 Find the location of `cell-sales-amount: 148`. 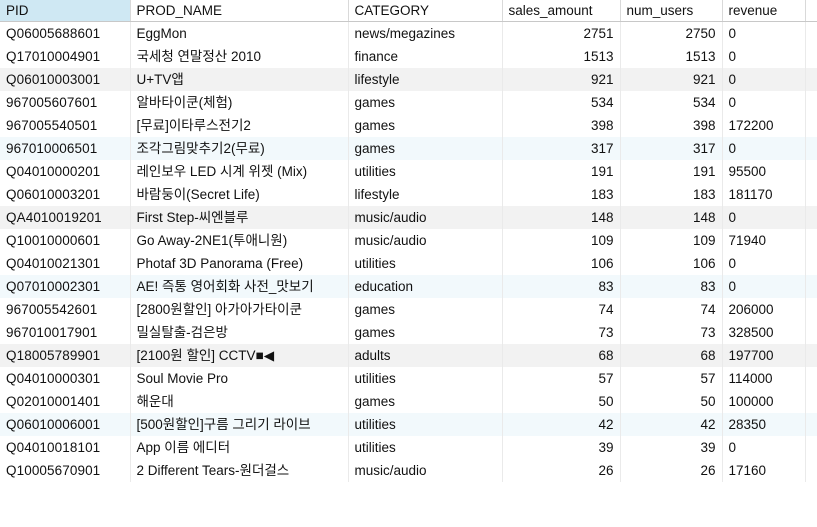

cell-sales-amount: 148 is located at coordinates (561, 217).